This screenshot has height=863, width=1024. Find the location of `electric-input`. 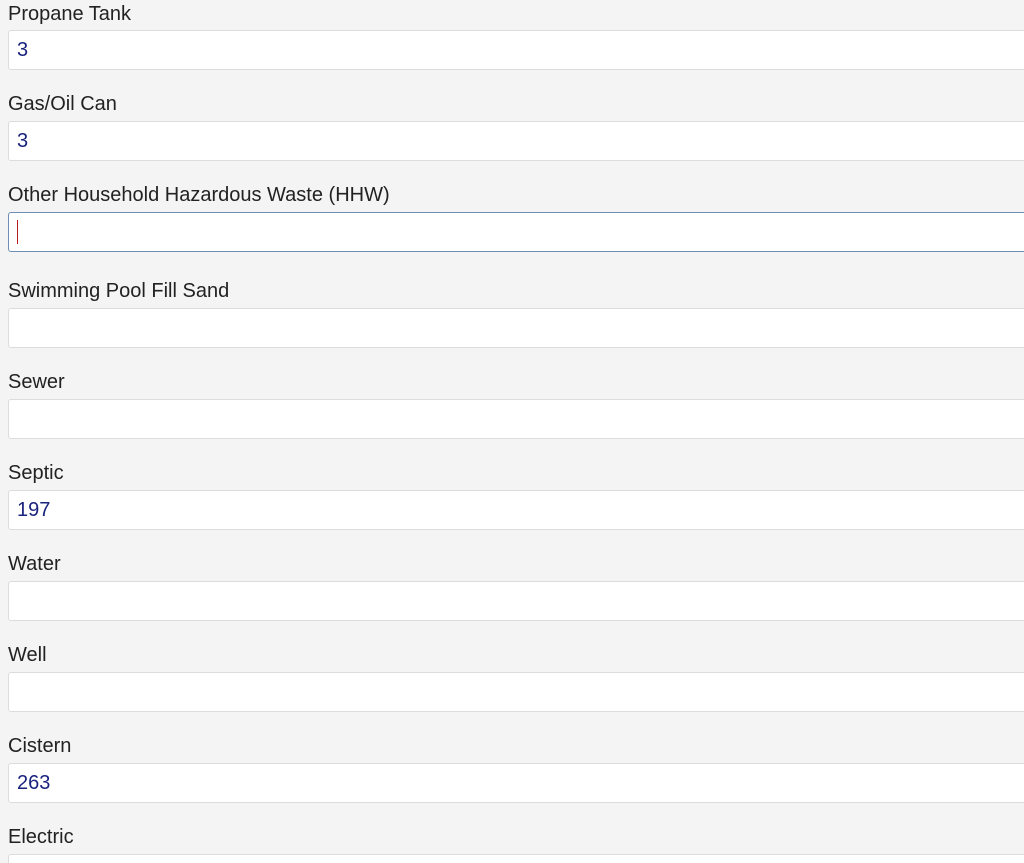

electric-input is located at coordinates (516, 858).